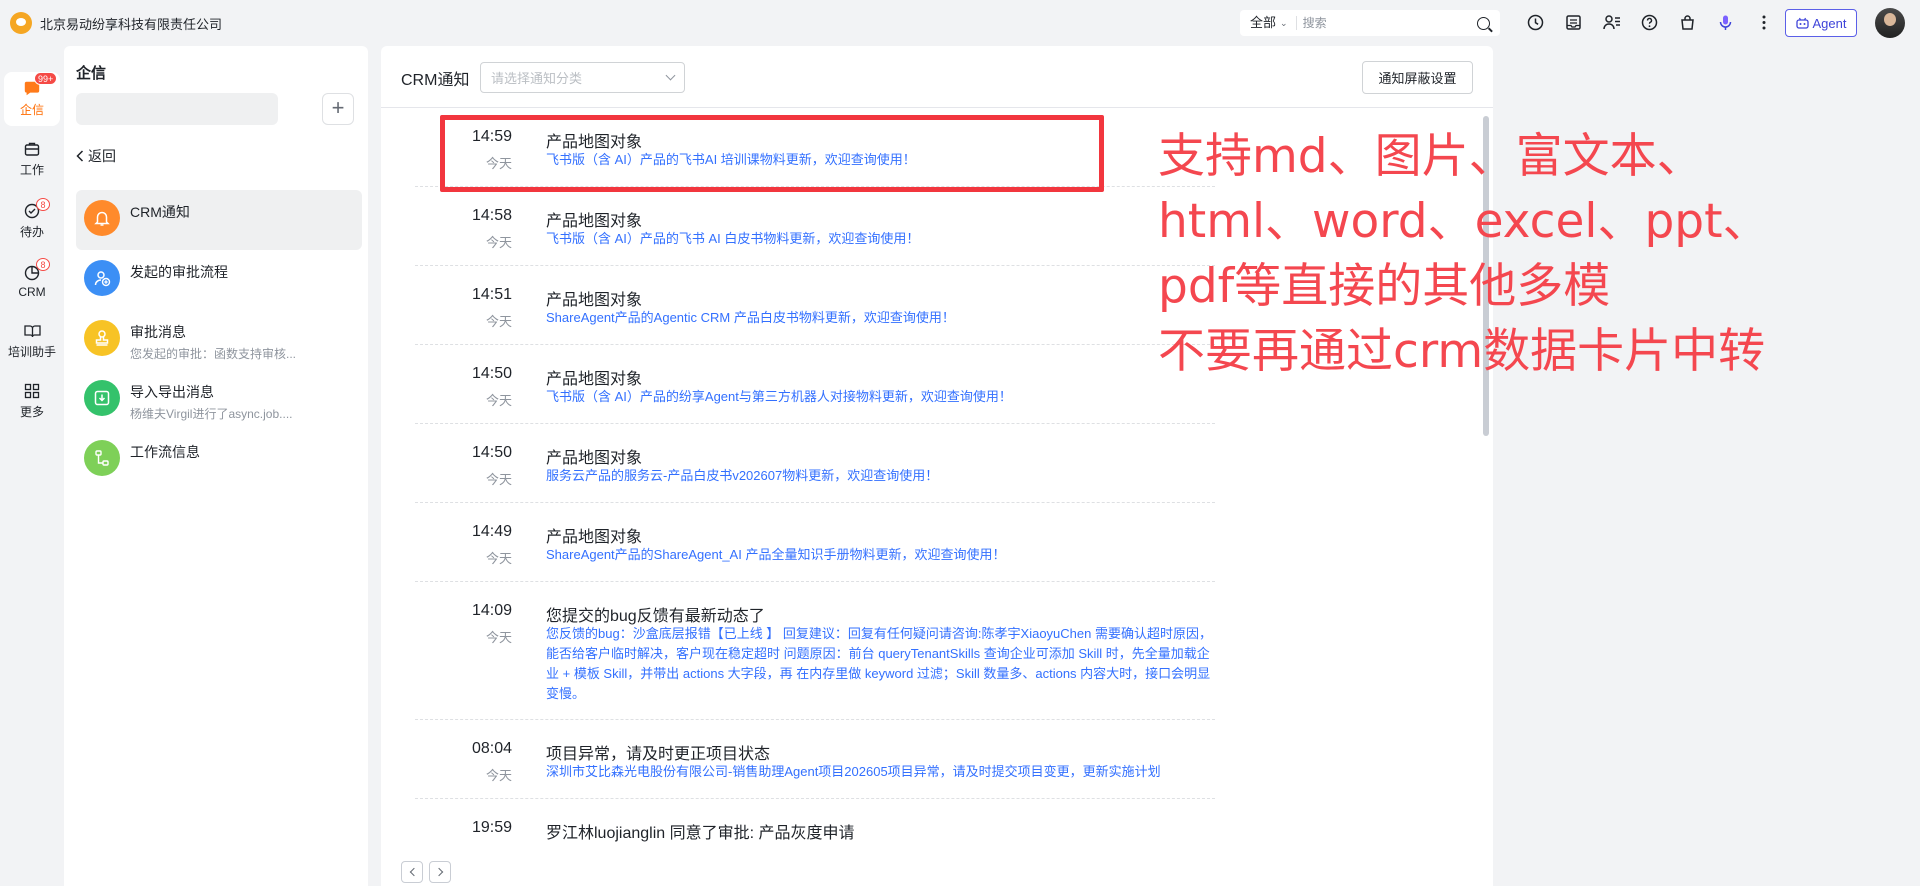 This screenshot has height=886, width=1920. I want to click on inbox-icon, so click(1573, 22).